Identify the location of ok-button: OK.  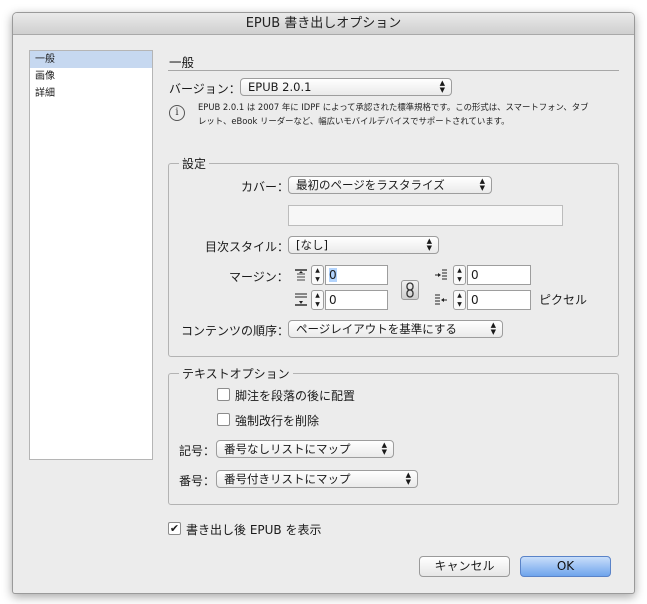
(565, 566).